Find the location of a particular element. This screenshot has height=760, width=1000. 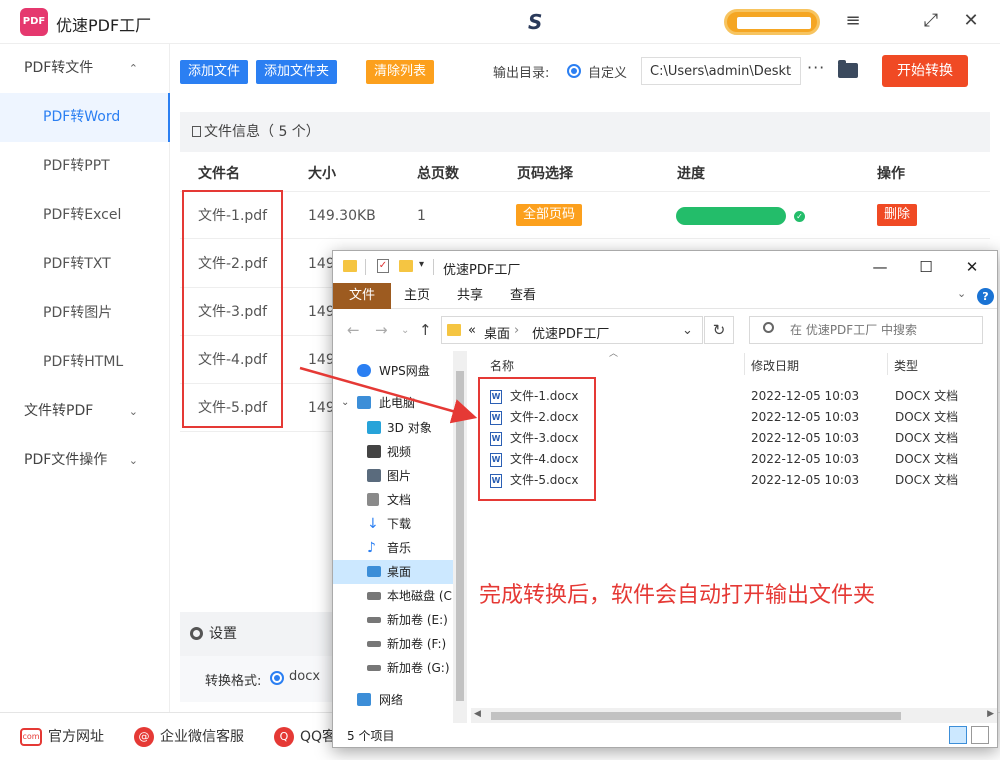

wecom-support-link: @ 企业微信客服 is located at coordinates (189, 736).